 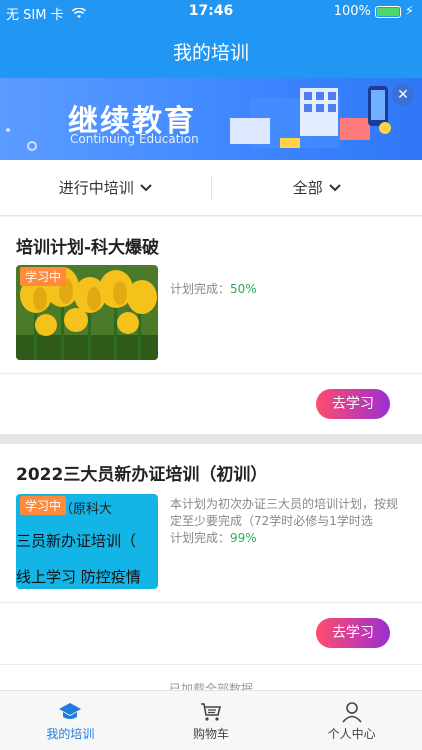 What do you see at coordinates (78, 577) in the screenshot?
I see `thumbnail-line-3: 线上学习 防控疫情` at bounding box center [78, 577].